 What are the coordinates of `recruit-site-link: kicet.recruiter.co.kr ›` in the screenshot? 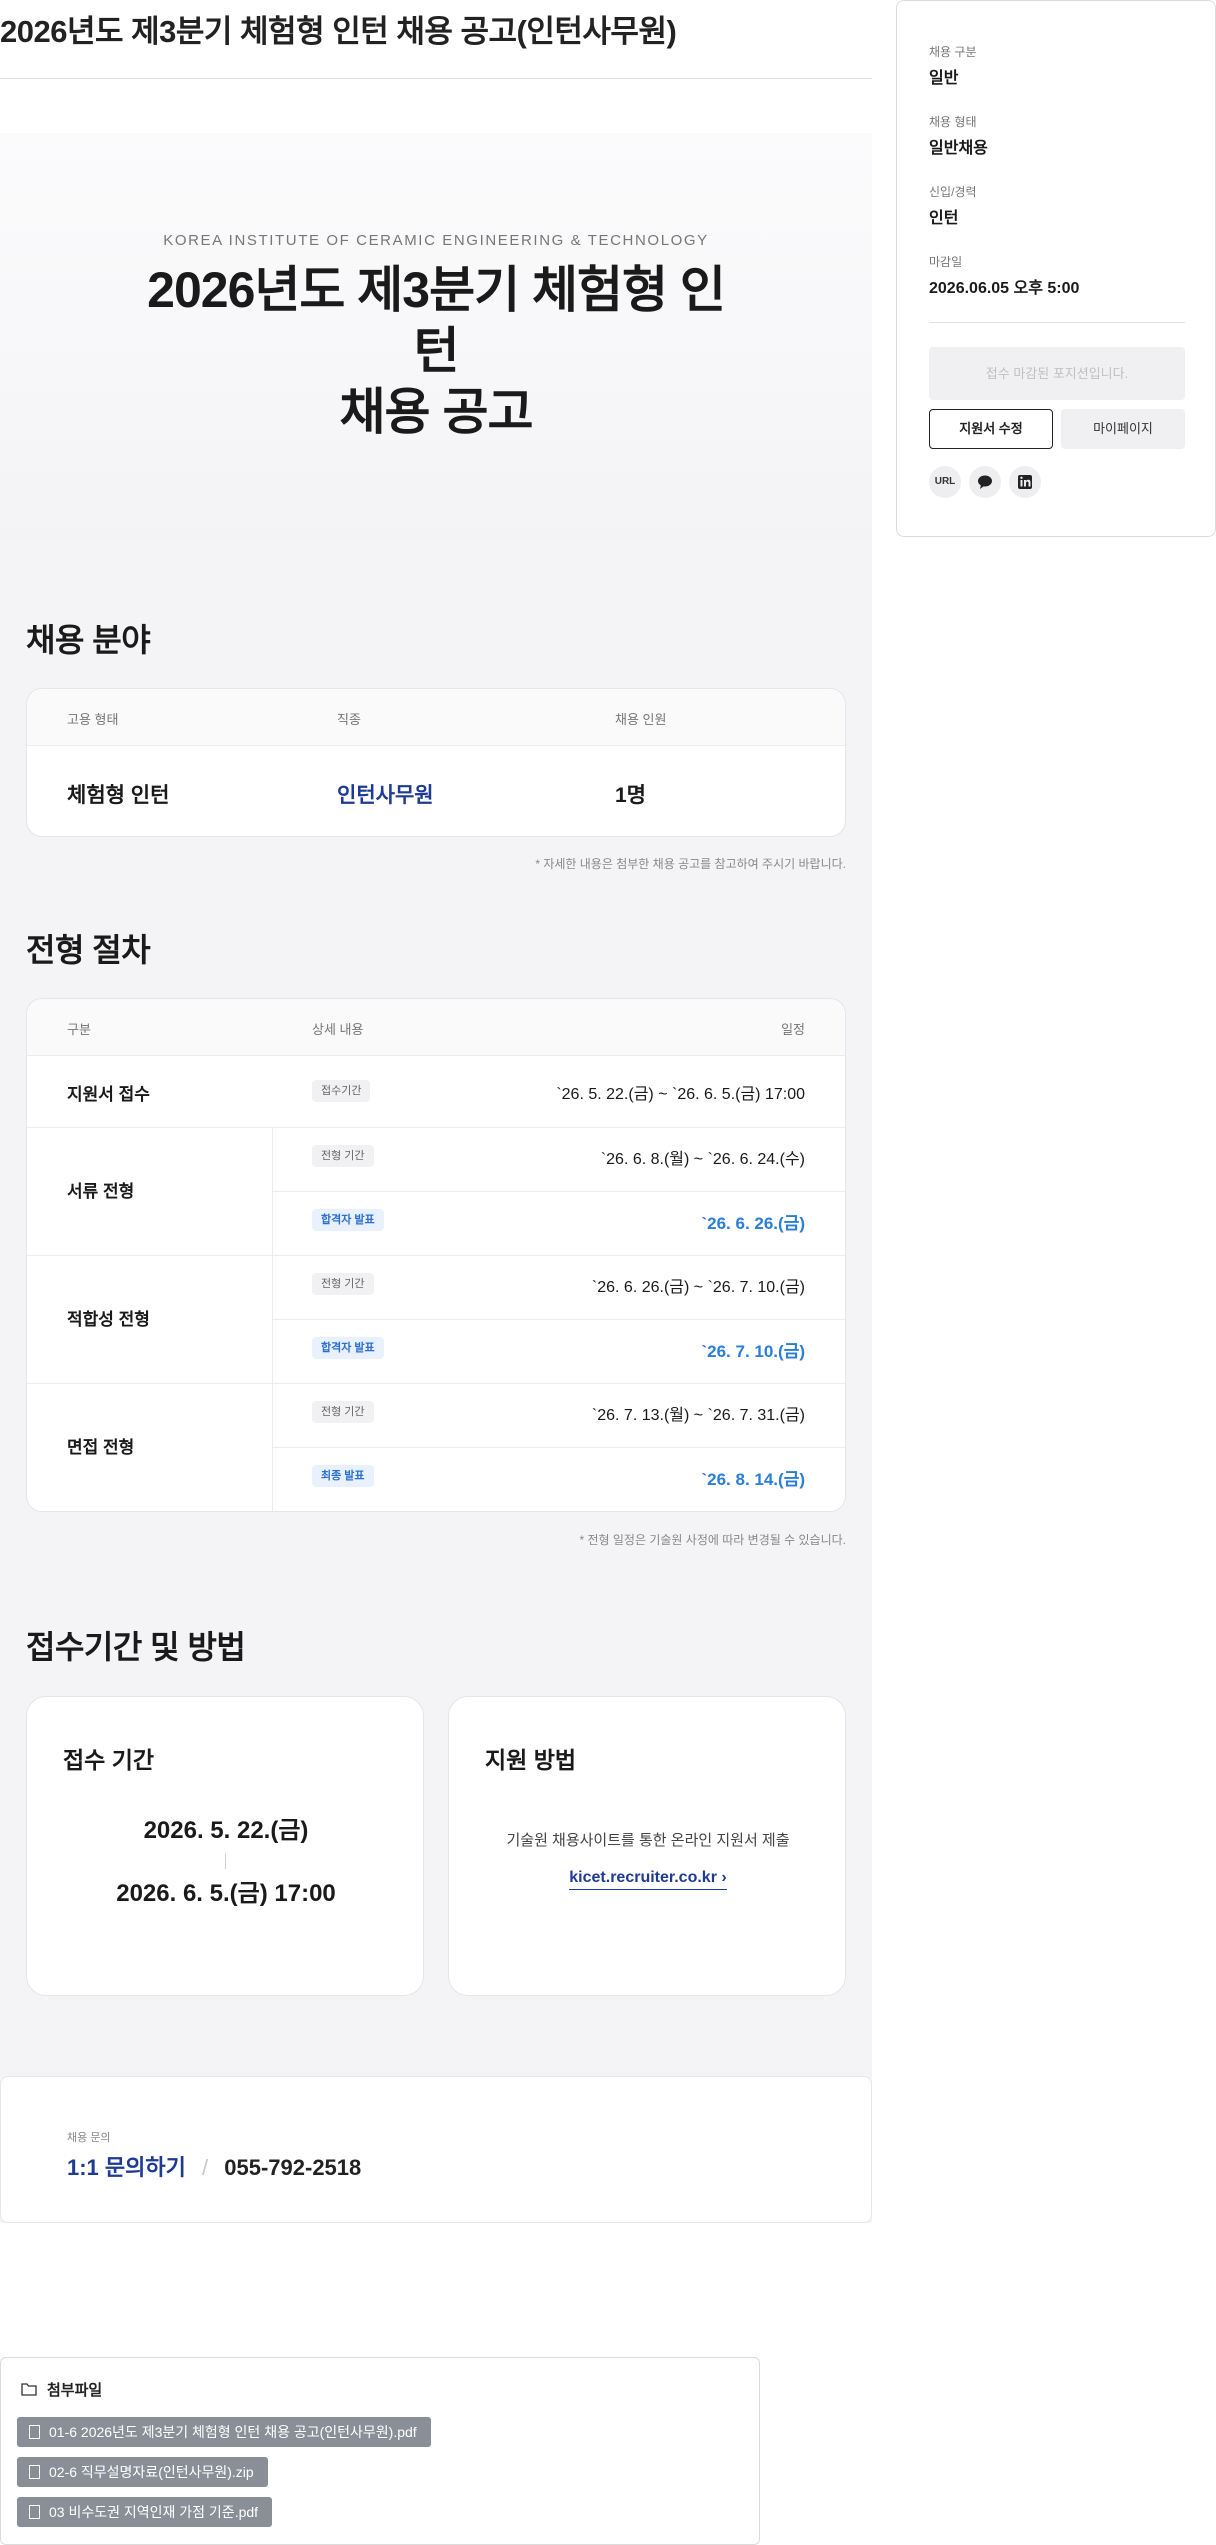 It's located at (648, 1879).